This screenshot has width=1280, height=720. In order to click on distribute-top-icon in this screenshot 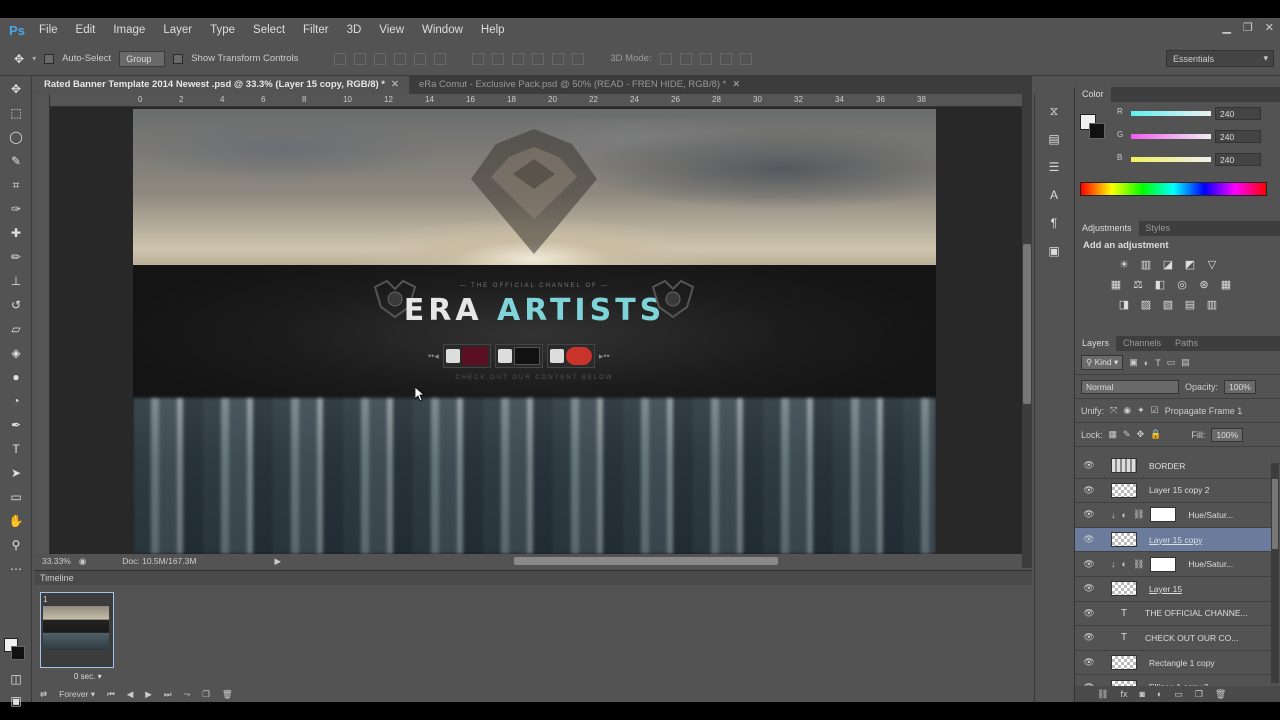, I will do `click(478, 58)`.